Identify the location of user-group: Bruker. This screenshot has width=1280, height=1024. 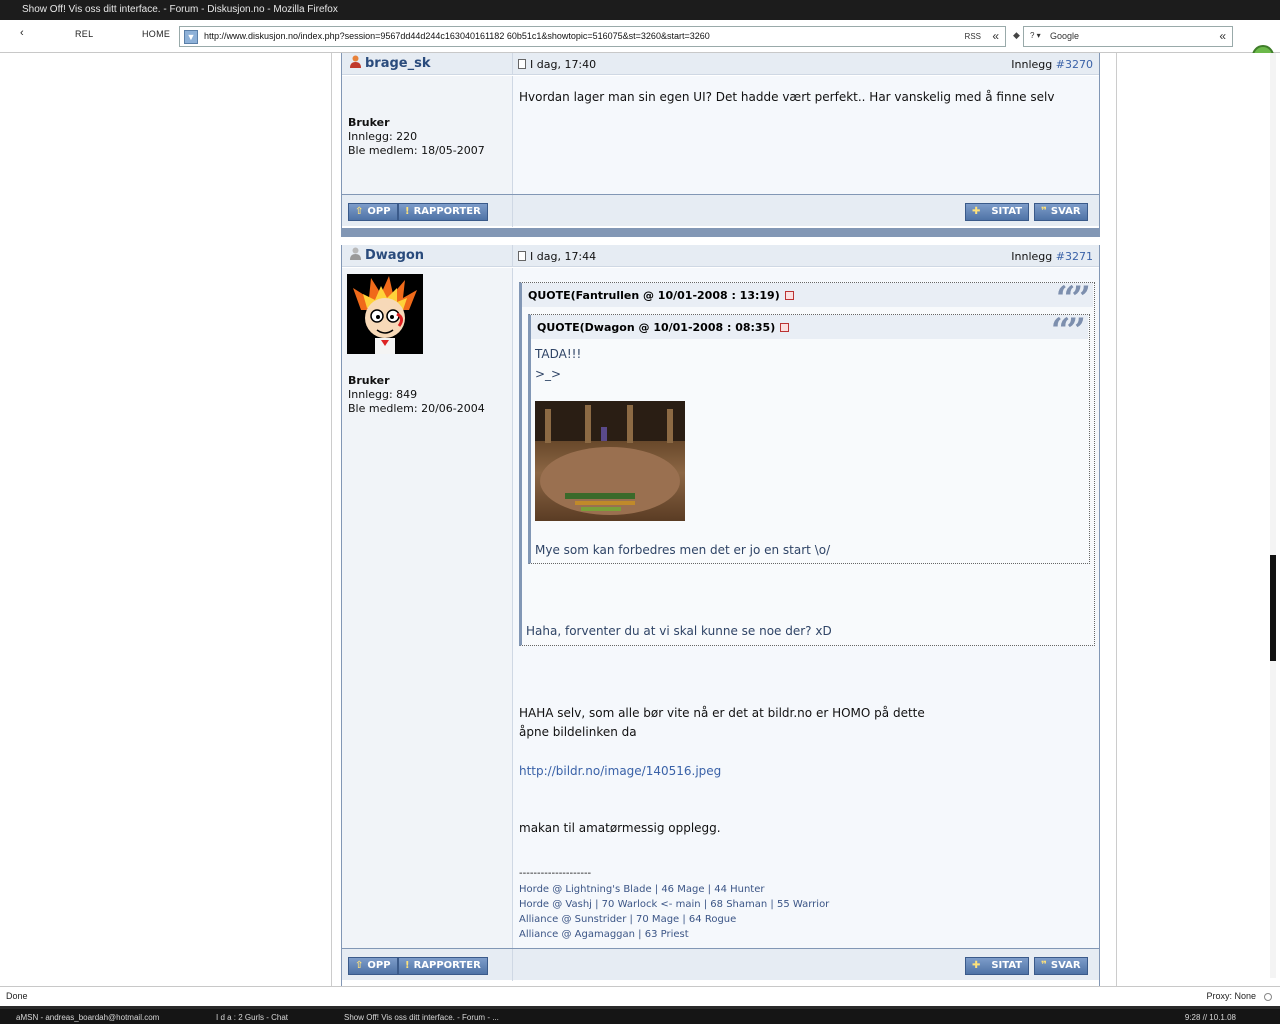
(369, 380).